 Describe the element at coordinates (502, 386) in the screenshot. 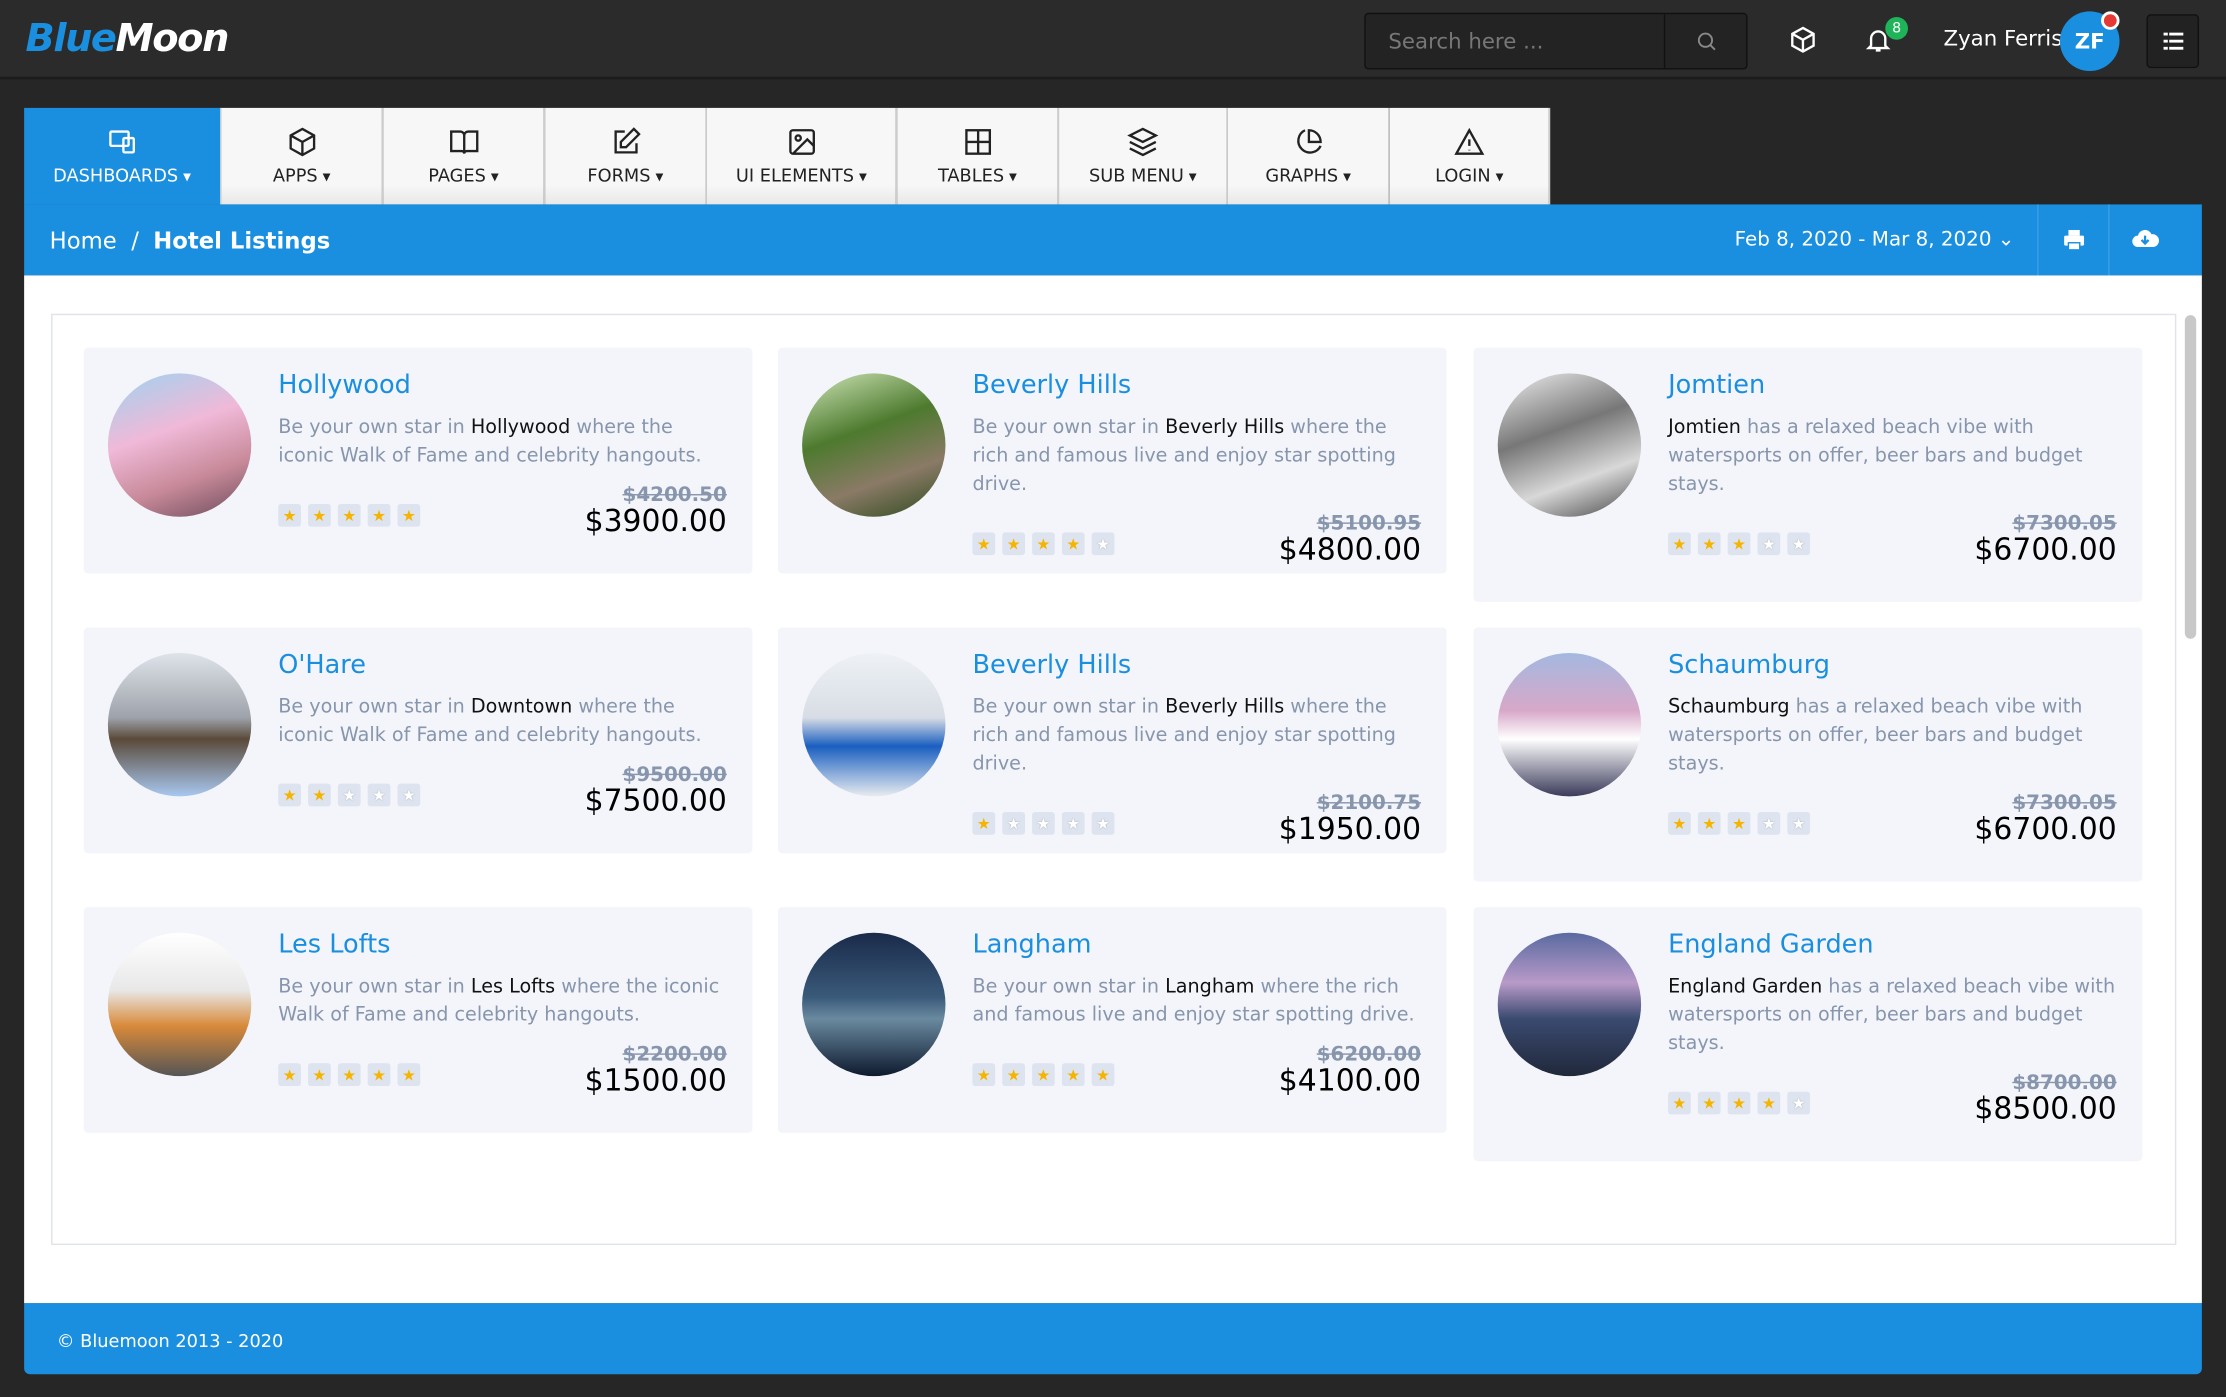

I see `hotel-name: Hollywood` at that location.